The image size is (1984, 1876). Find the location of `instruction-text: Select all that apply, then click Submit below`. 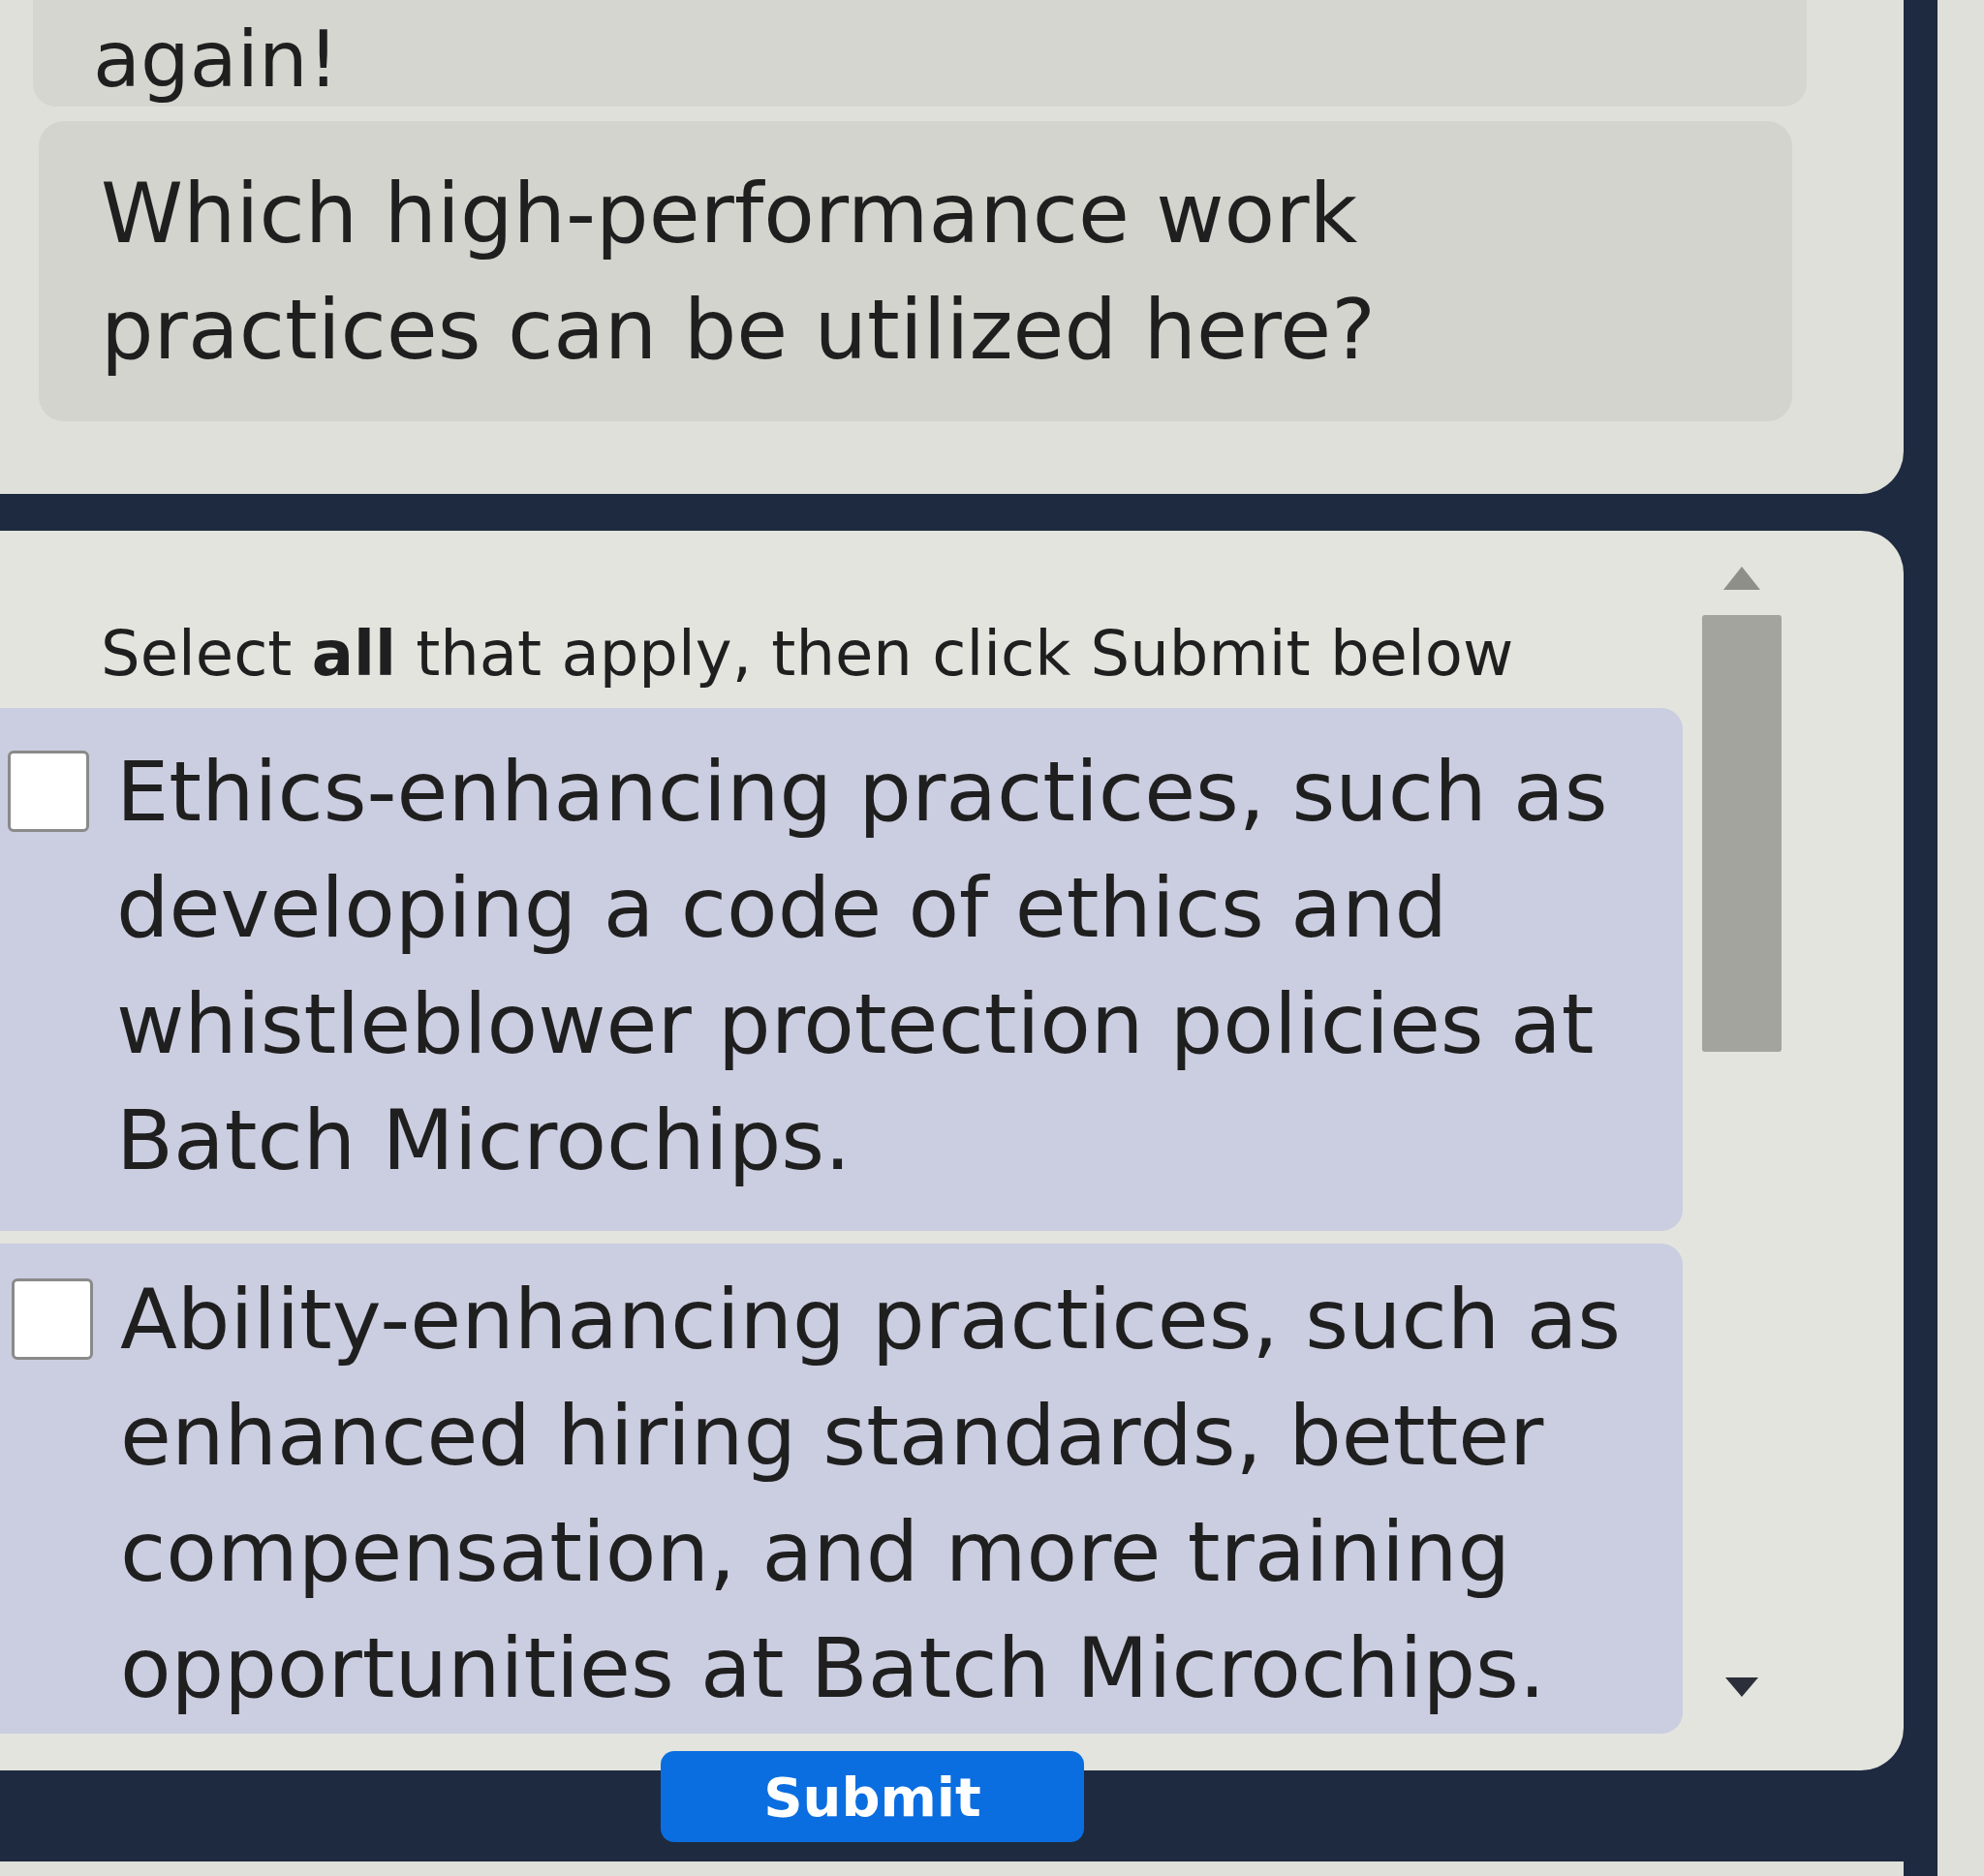

instruction-text: Select all that apply, then click Submit below is located at coordinates (807, 655).